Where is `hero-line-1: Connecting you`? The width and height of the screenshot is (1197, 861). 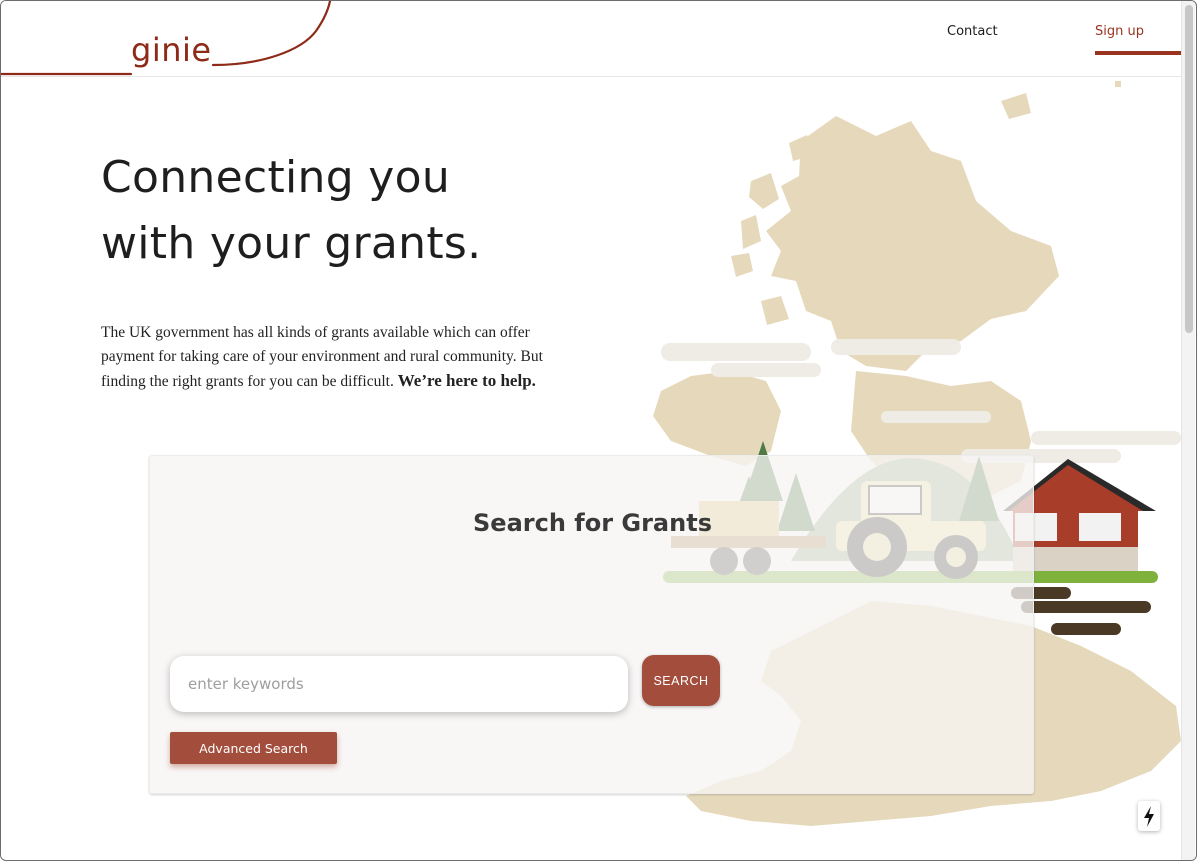
hero-line-1: Connecting you is located at coordinates (276, 177).